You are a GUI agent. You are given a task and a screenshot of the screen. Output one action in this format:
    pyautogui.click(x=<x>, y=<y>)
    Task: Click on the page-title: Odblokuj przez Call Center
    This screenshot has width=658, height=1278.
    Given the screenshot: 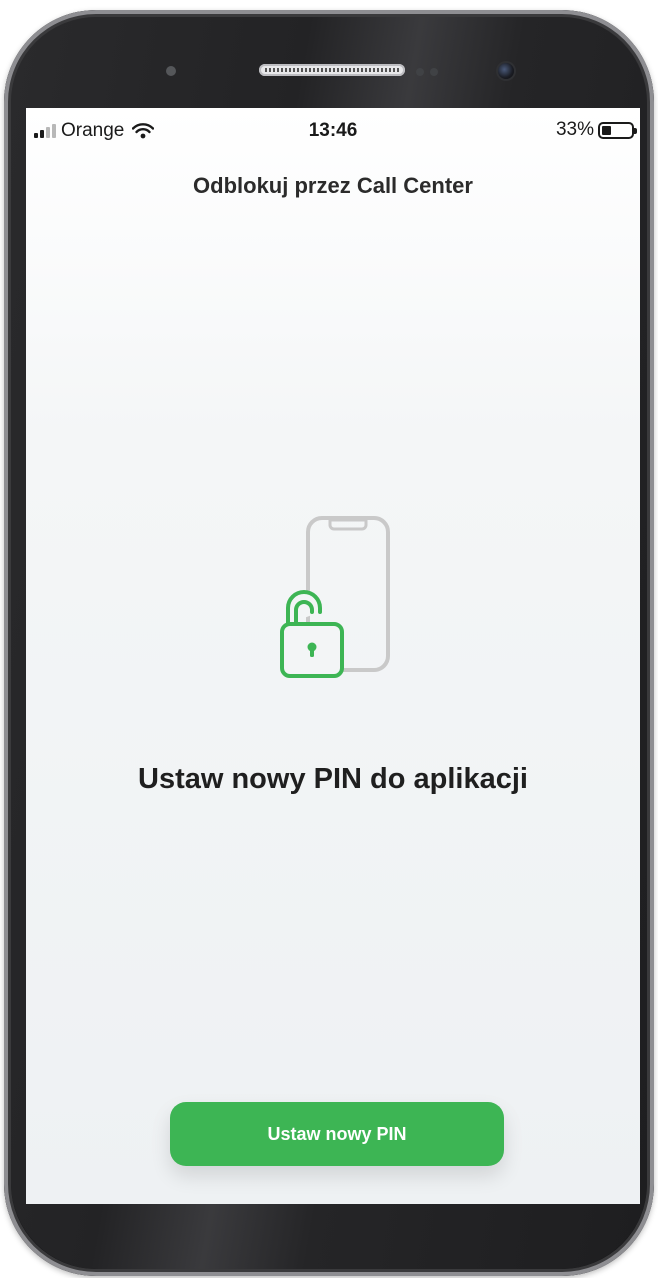 What is the action you would take?
    pyautogui.click(x=333, y=185)
    